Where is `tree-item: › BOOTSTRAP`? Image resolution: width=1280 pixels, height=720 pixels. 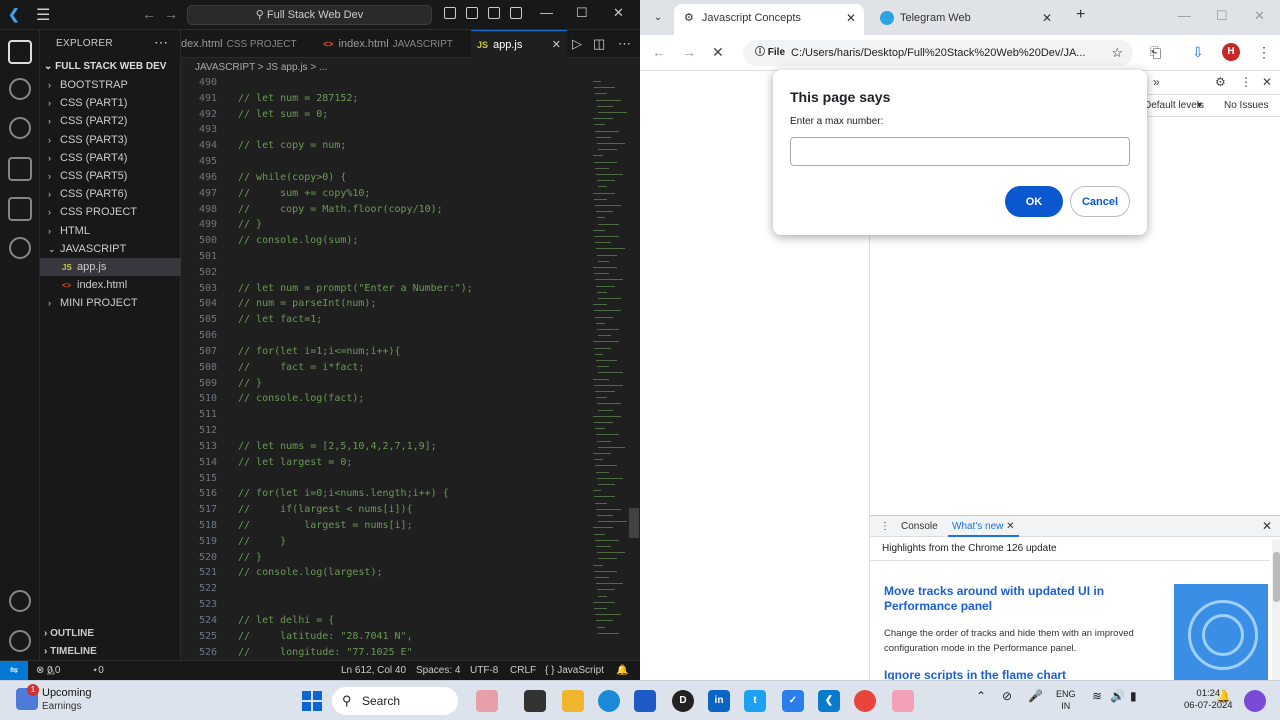
tree-item: › BOOTSTRAP is located at coordinates (110, 85).